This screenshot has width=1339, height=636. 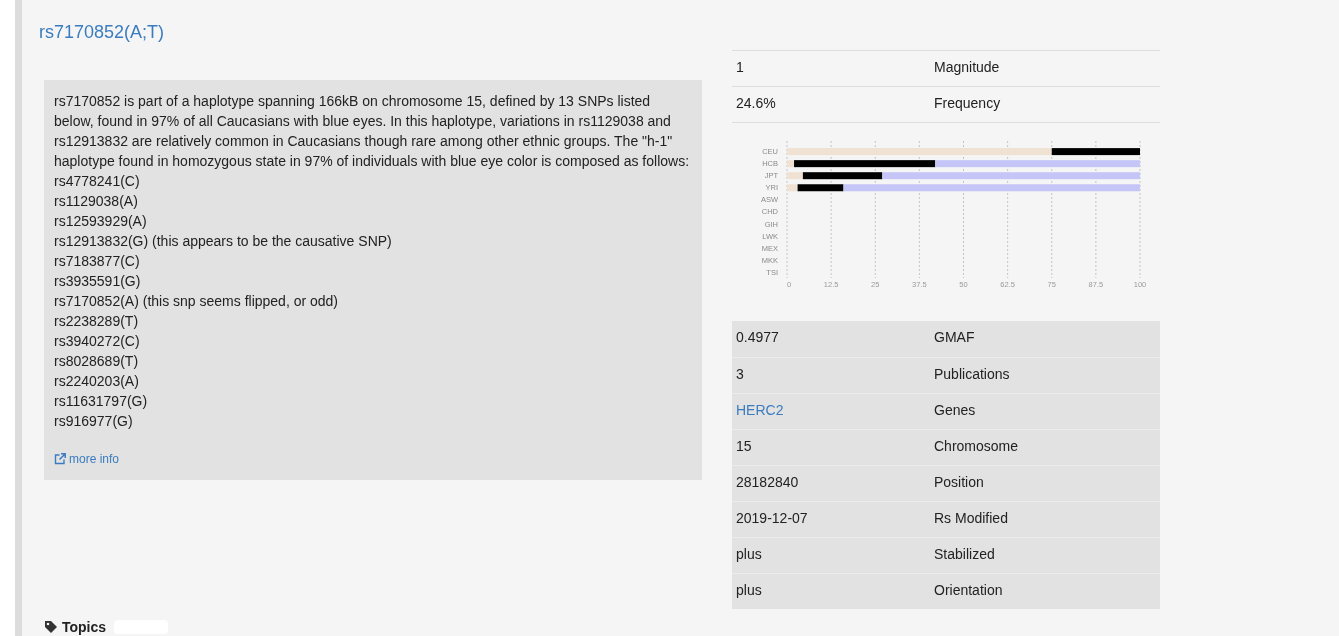 I want to click on description-text: rs7170852 is part of a haplotype spanning 166kB on chromosome 15, defined by 13 SNPs listed below, found in 97% of all Caucasians with blue eyes. In this haplotype, variations in rs1129038 and rs12913832 are relatively common in Caucasians though rare among other ethnic groups. The "h-1" haplotype found in homozygous state in 97% of individuals with blue eye color is composed as follows:, so click(x=372, y=131).